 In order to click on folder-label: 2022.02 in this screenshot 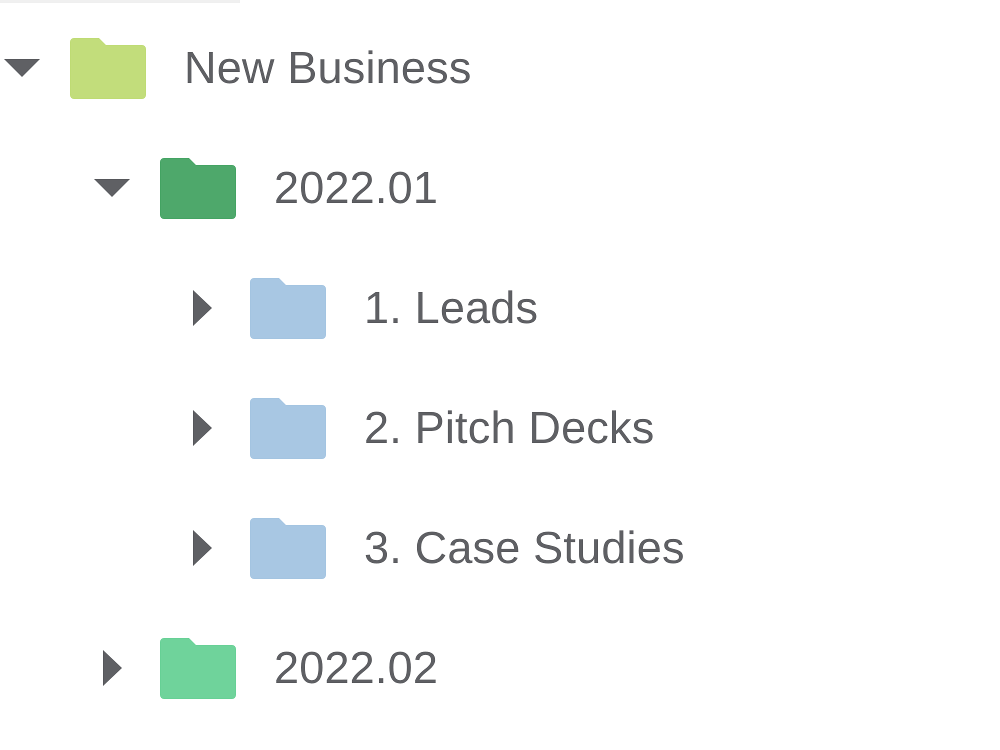, I will do `click(356, 668)`.